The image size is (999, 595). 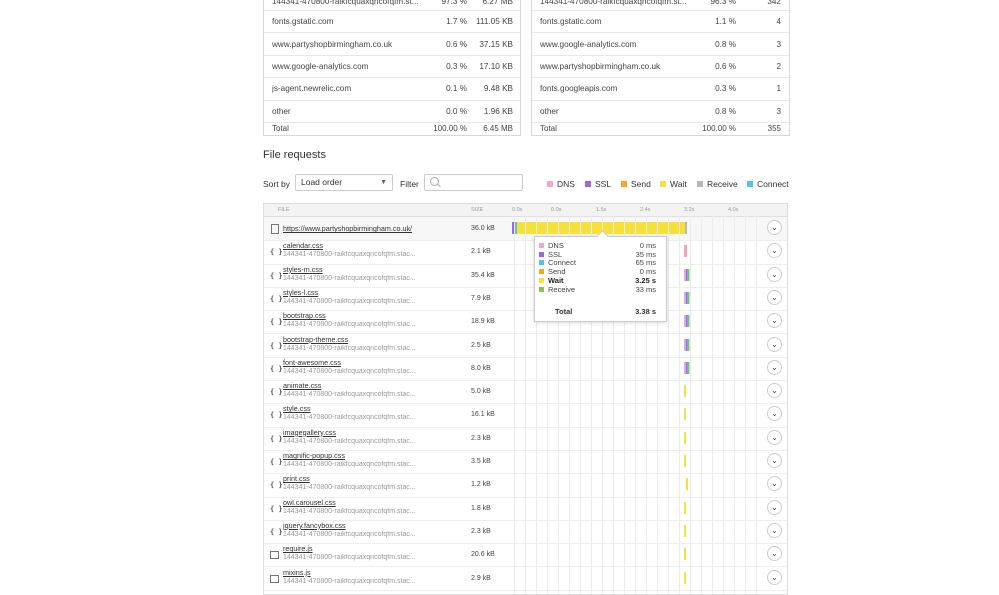 What do you see at coordinates (498, 129) in the screenshot?
I see `total-value: 6.45 MB` at bounding box center [498, 129].